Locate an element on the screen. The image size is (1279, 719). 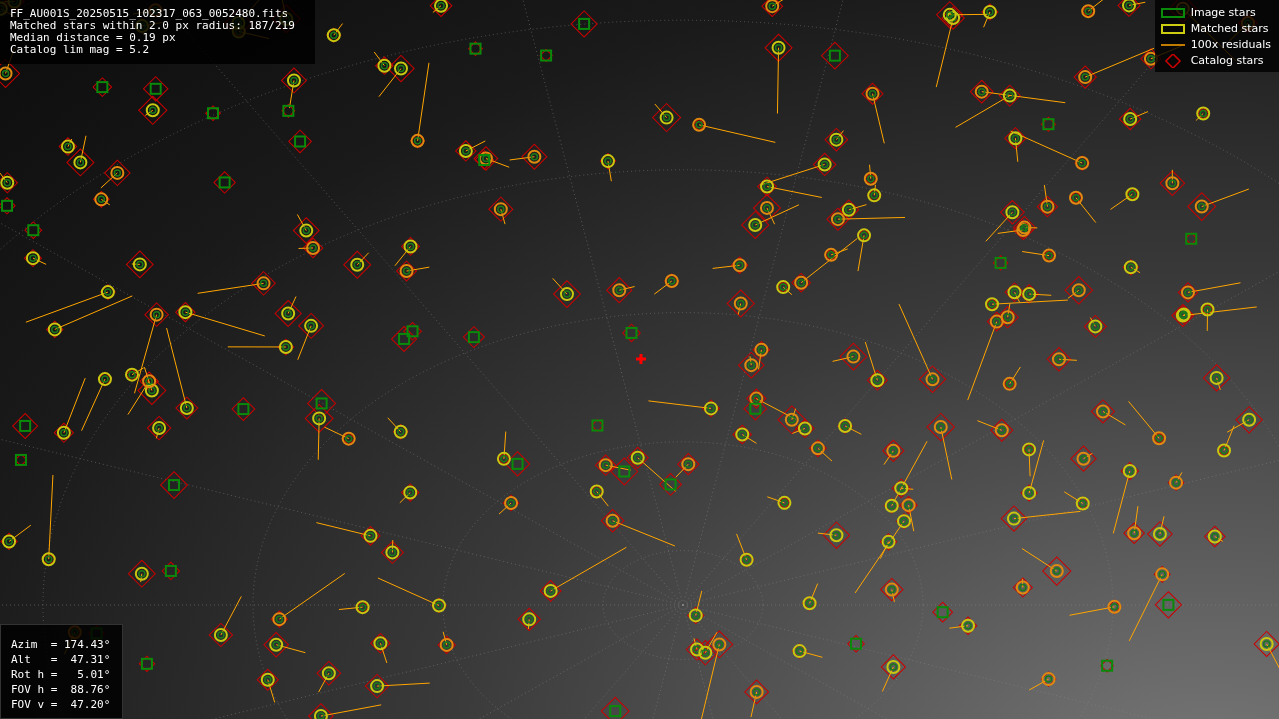
info-text: FF_AU001S_20250515_102317_063_0052480.fits is located at coordinates (150, 14).